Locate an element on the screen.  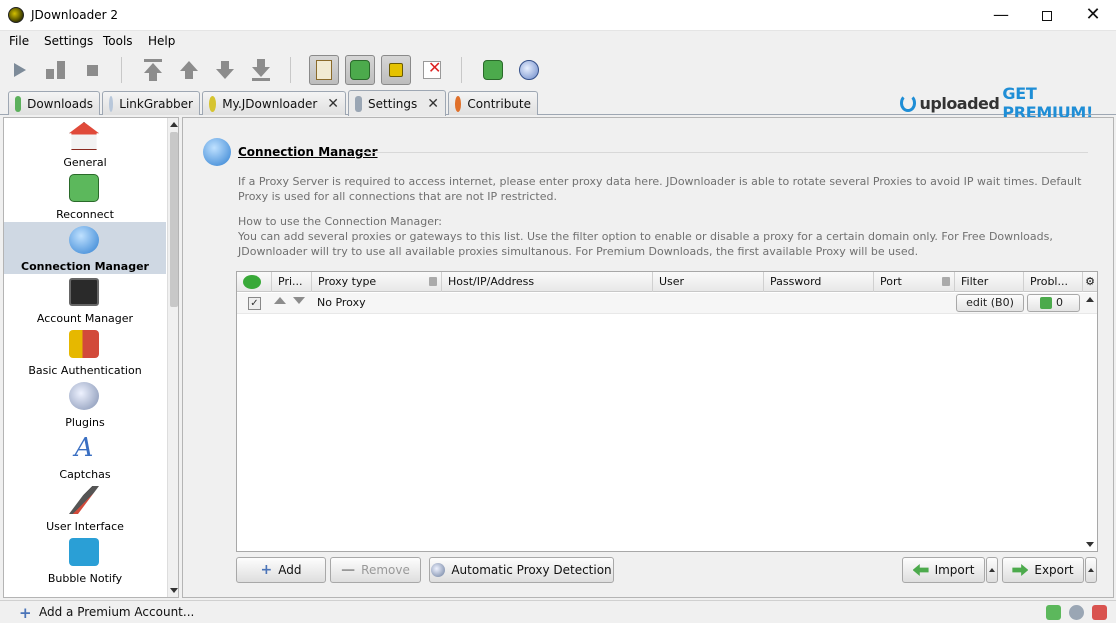
play-icon is located at coordinates (20, 70).